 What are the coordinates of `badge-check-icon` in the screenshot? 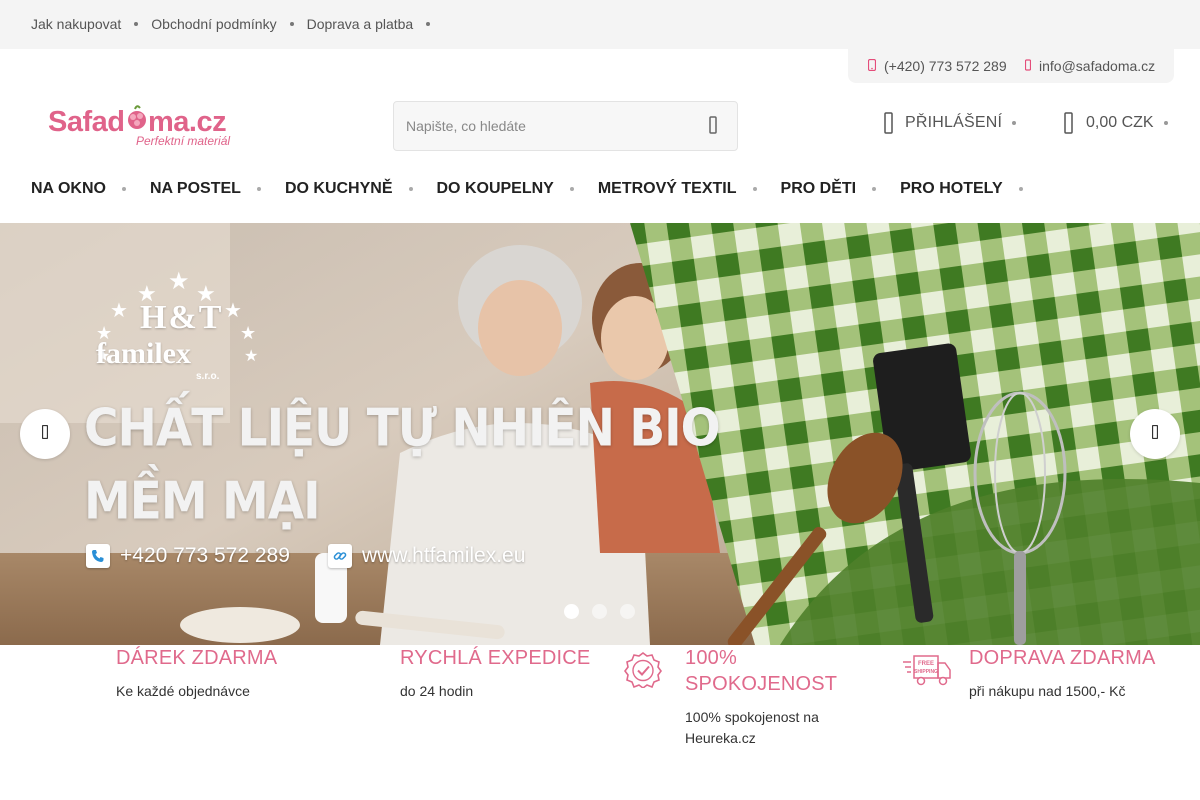 It's located at (643, 672).